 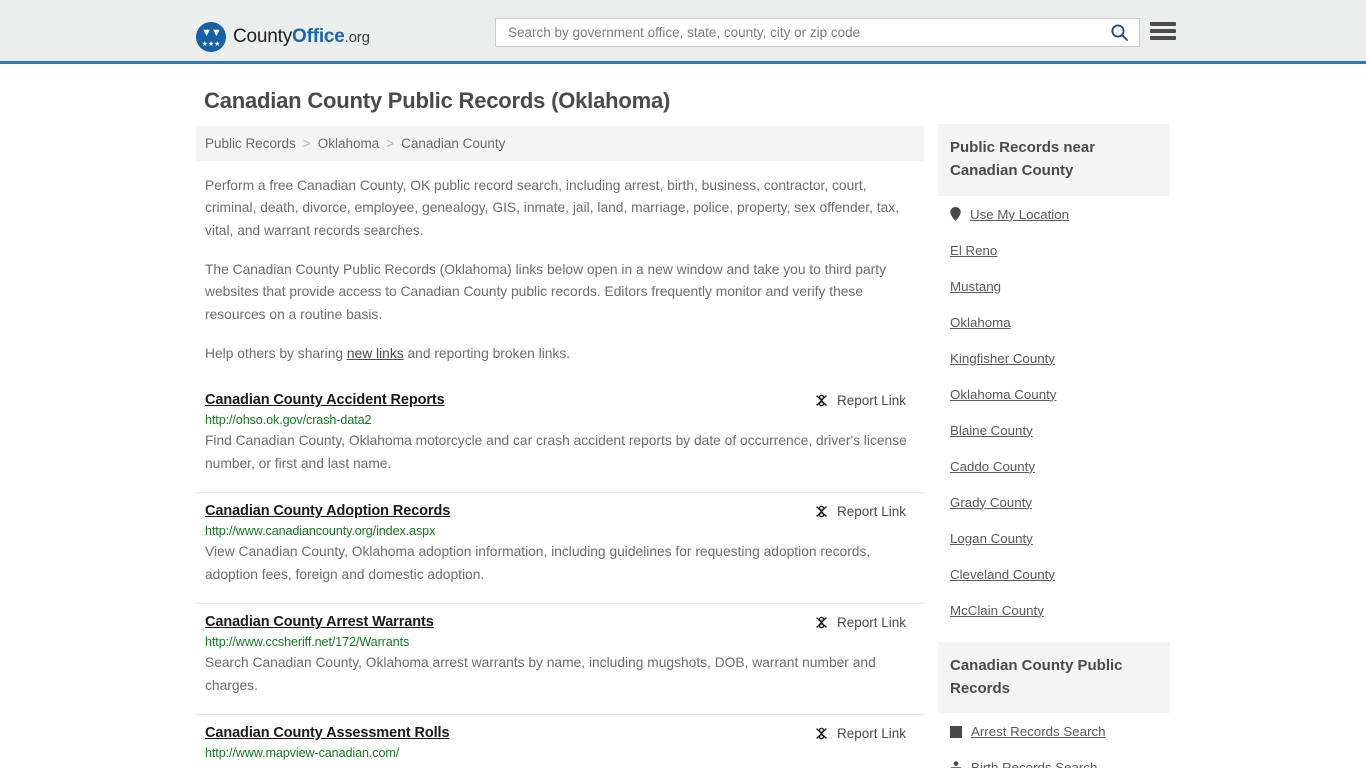 I want to click on search-box, so click(x=817, y=32).